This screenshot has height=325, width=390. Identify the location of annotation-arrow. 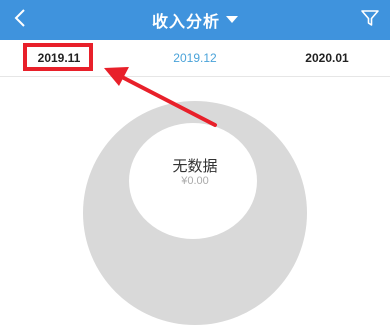
(160, 97).